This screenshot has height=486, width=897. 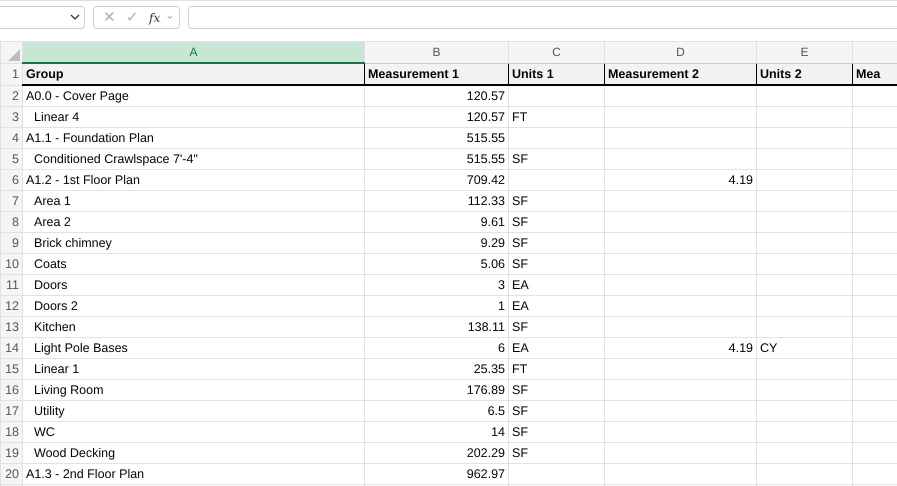 What do you see at coordinates (11, 95) in the screenshot?
I see `row-header: 2` at bounding box center [11, 95].